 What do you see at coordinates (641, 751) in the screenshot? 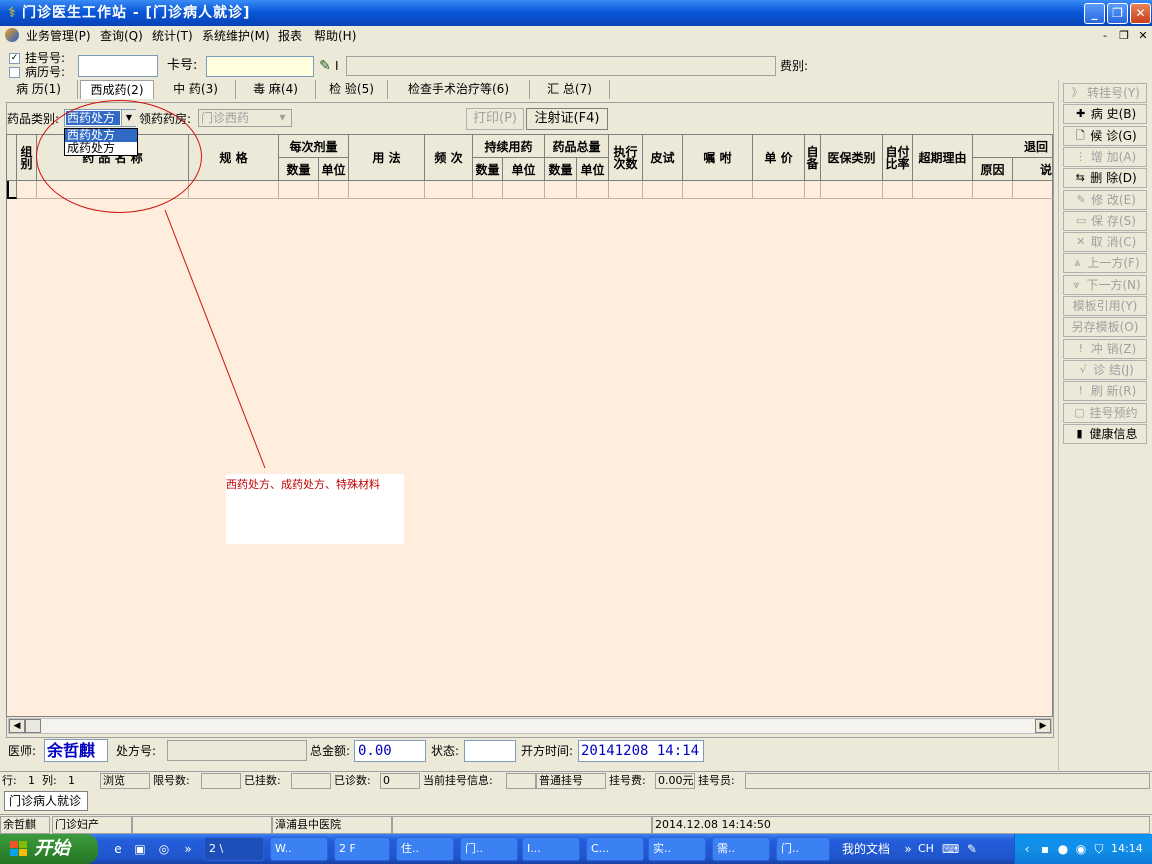
I see `open-time-field: 20141208 14:14` at bounding box center [641, 751].